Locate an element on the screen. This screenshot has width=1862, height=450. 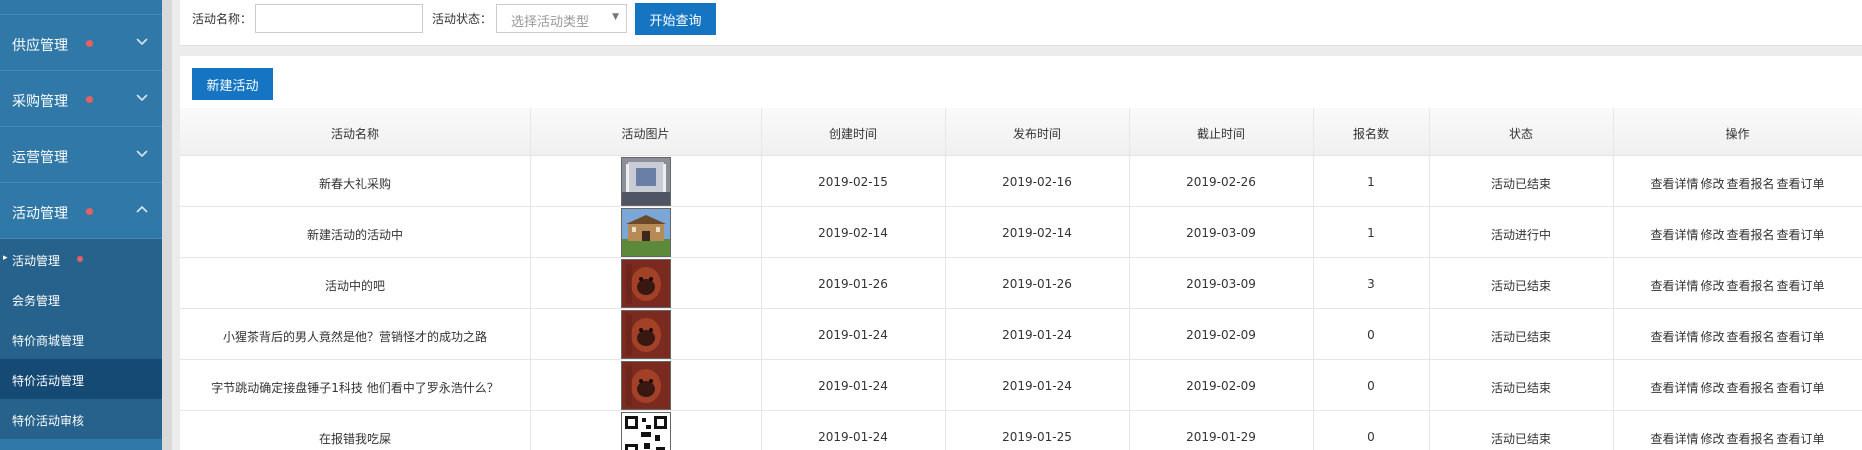
column-header: 报名数 is located at coordinates (1370, 134).